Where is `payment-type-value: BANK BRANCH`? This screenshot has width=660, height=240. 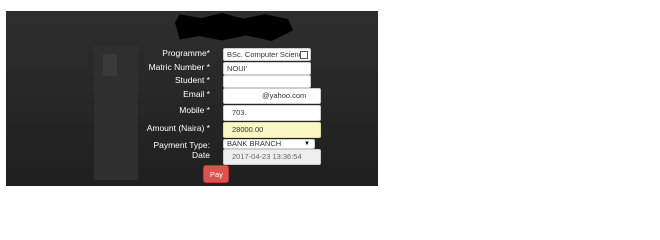
payment-type-value: BANK BRANCH is located at coordinates (254, 143).